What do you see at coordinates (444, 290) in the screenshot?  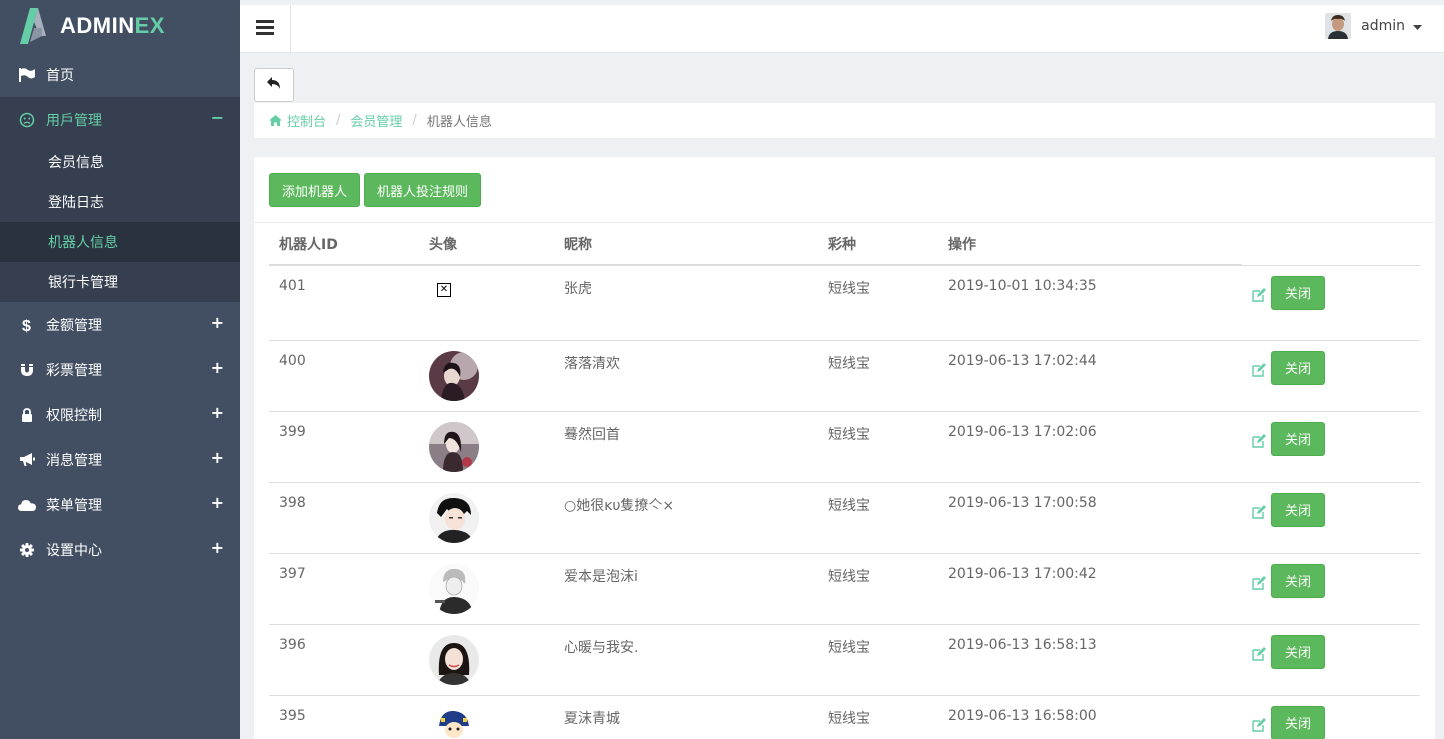 I see `broken-image-icon: ✕` at bounding box center [444, 290].